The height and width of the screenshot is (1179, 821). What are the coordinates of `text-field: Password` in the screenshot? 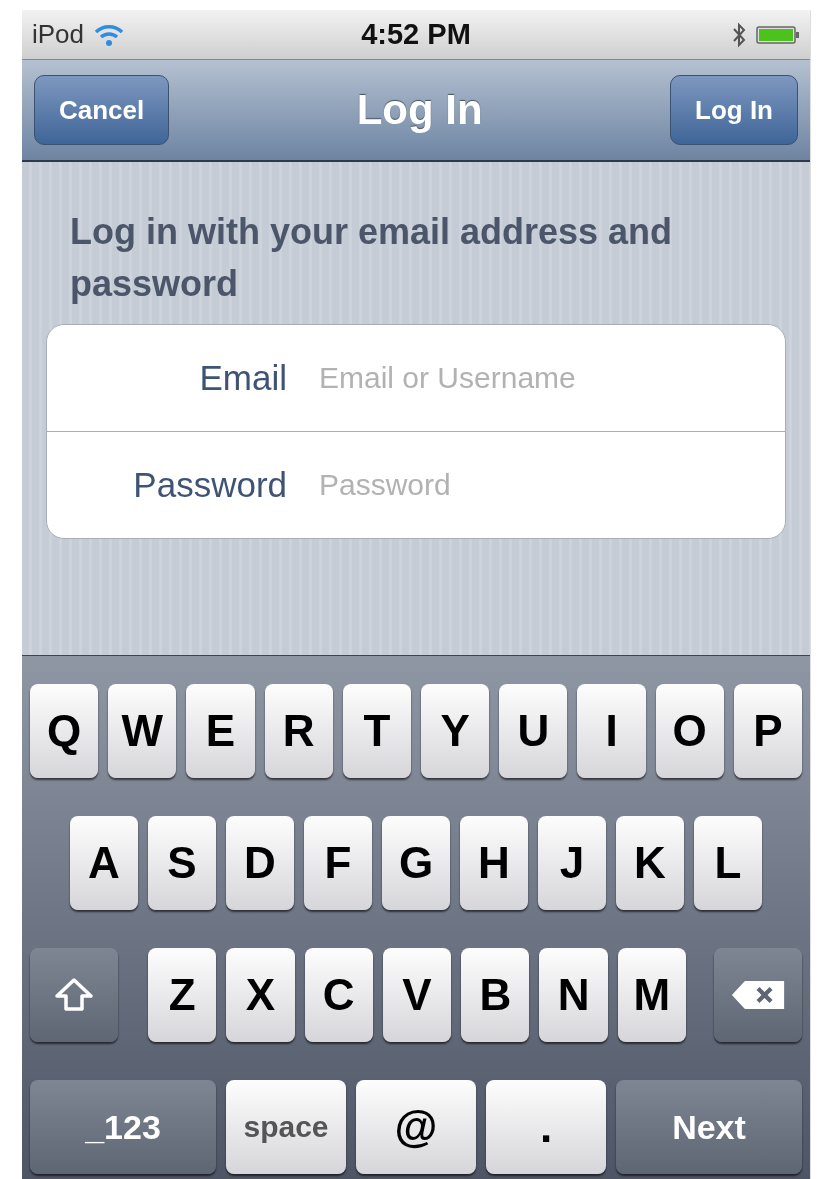 It's located at (551, 485).